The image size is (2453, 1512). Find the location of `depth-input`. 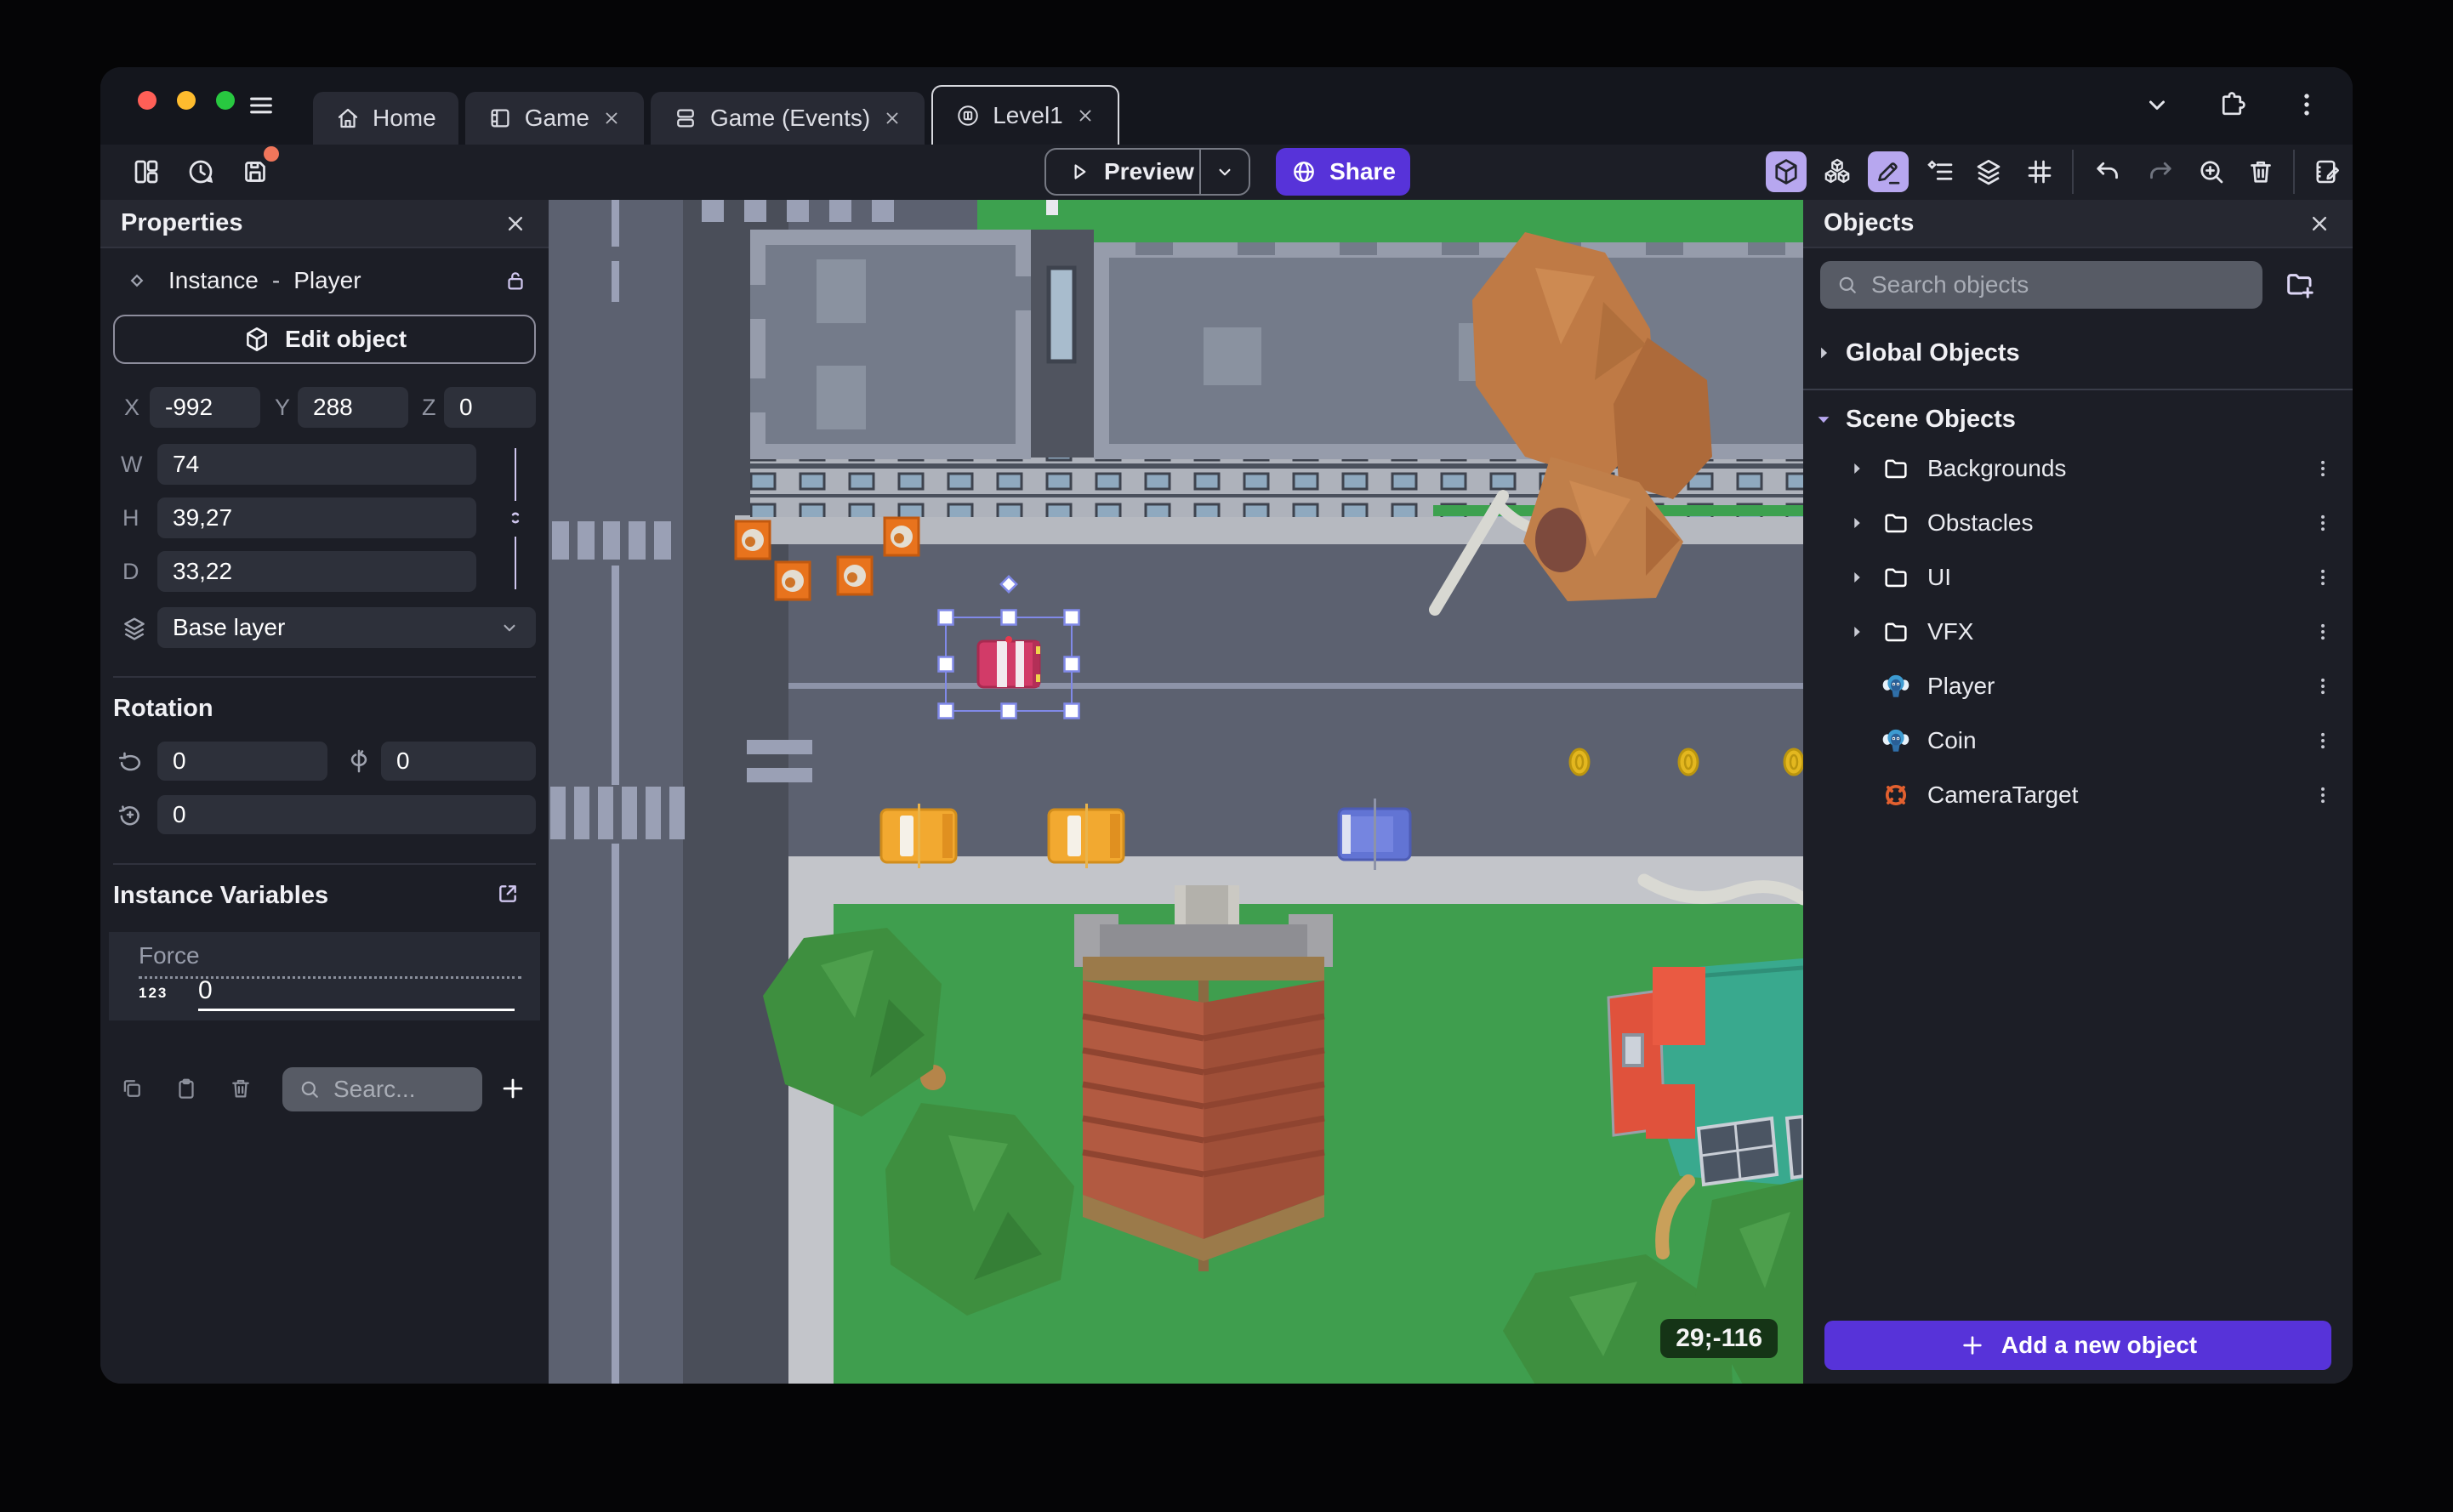

depth-input is located at coordinates (316, 571).